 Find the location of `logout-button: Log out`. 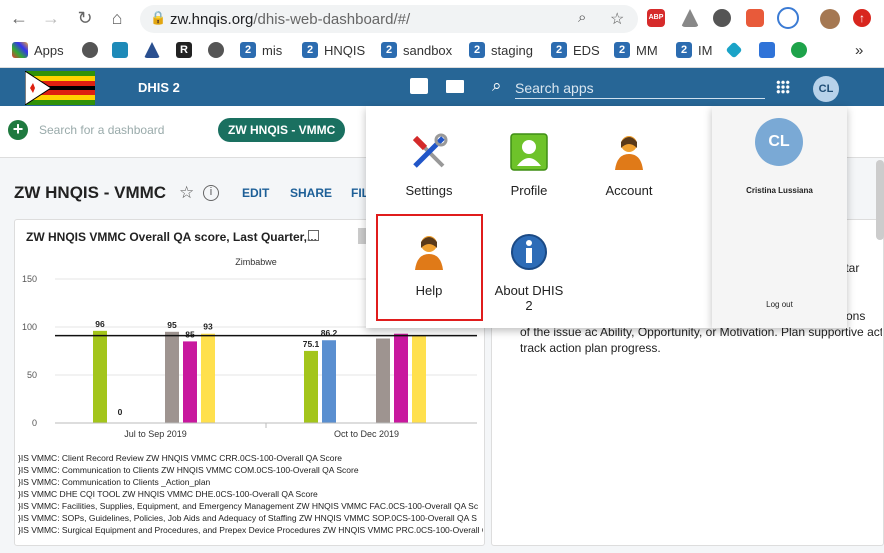

logout-button: Log out is located at coordinates (779, 304).